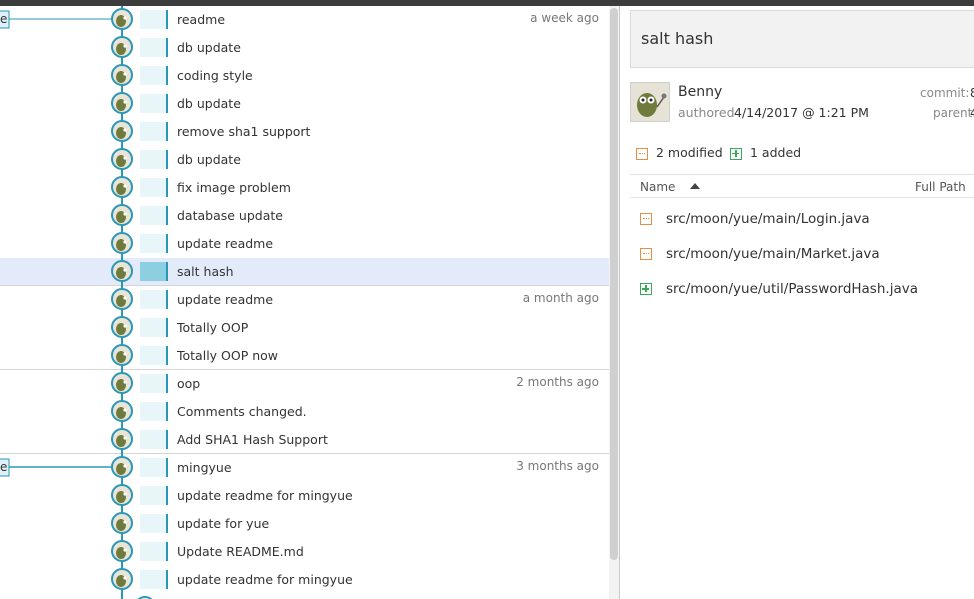 The height and width of the screenshot is (599, 974). I want to click on modified-count: 2 modified, so click(689, 152).